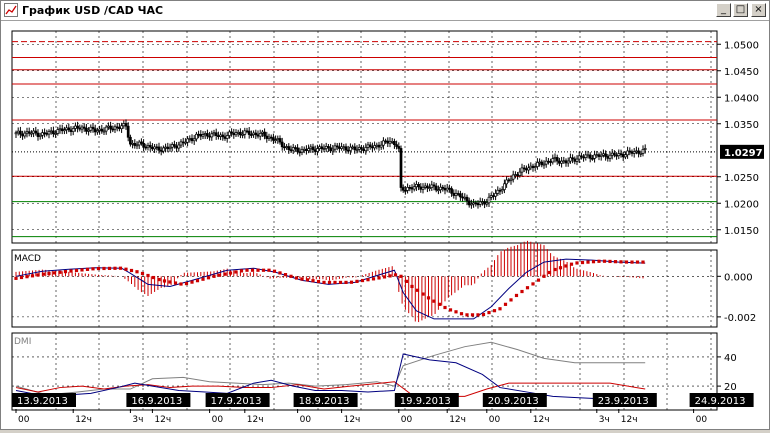 This screenshot has width=770, height=433. I want to click on maximize-button: □, so click(740, 10).